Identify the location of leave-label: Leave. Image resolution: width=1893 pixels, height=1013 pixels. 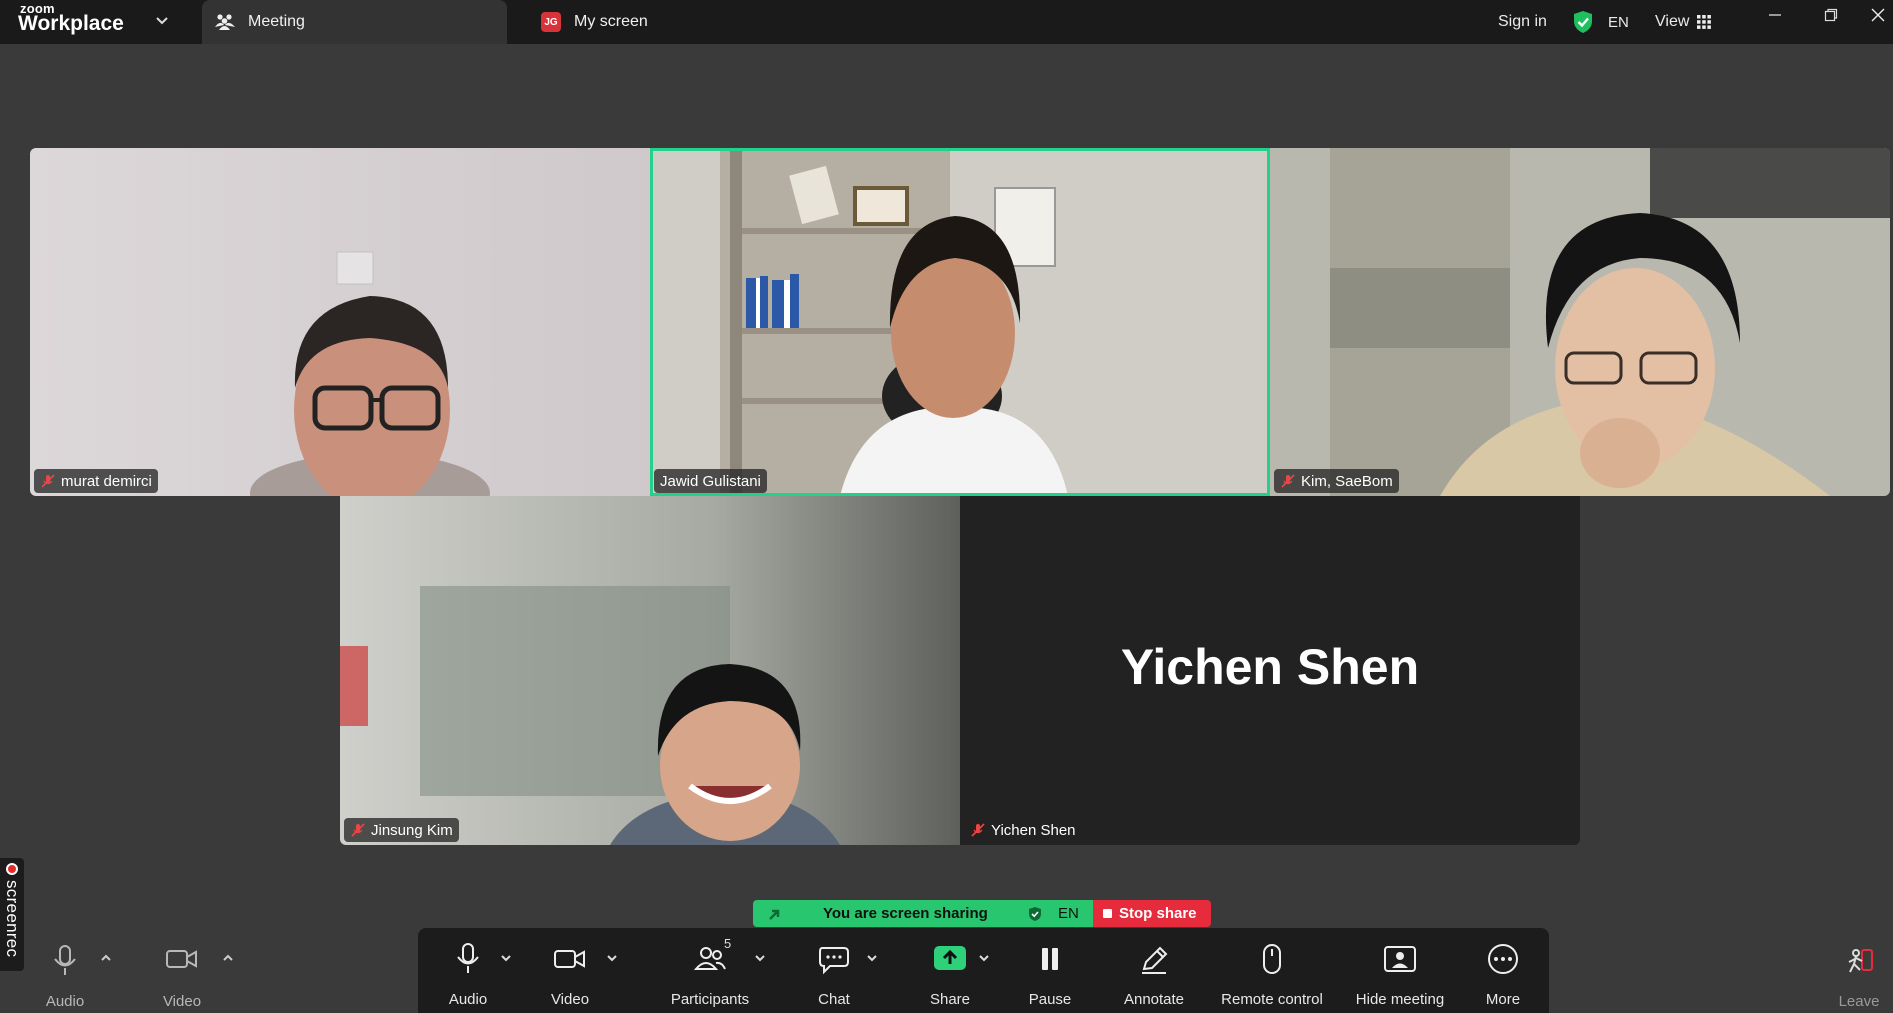
(1859, 1001).